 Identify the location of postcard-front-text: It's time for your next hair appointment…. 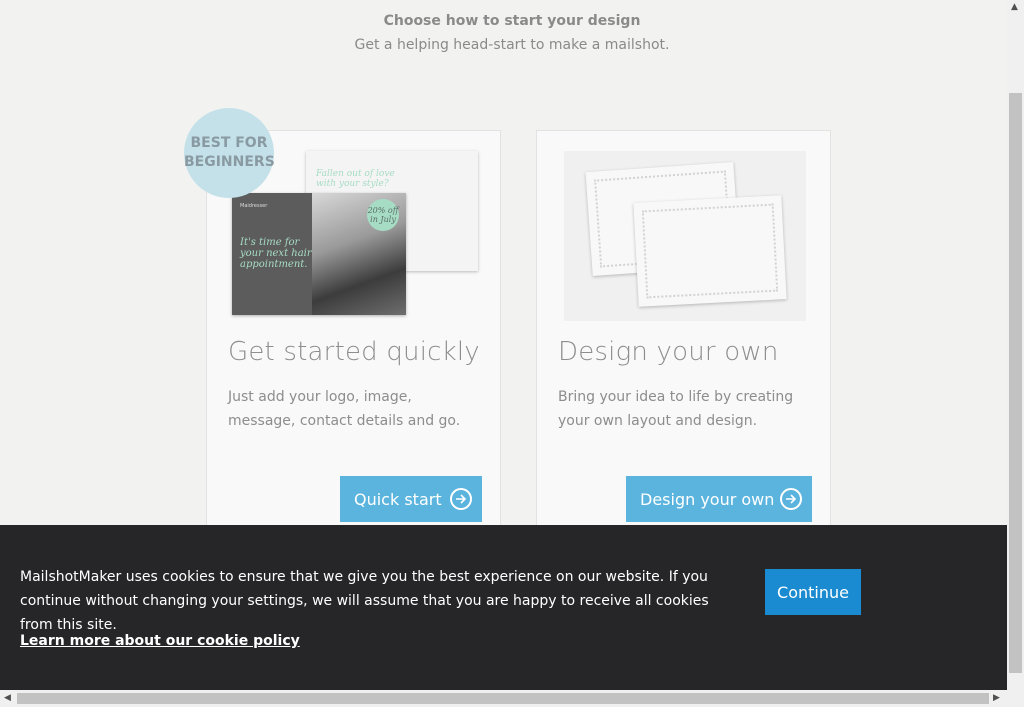
(276, 253).